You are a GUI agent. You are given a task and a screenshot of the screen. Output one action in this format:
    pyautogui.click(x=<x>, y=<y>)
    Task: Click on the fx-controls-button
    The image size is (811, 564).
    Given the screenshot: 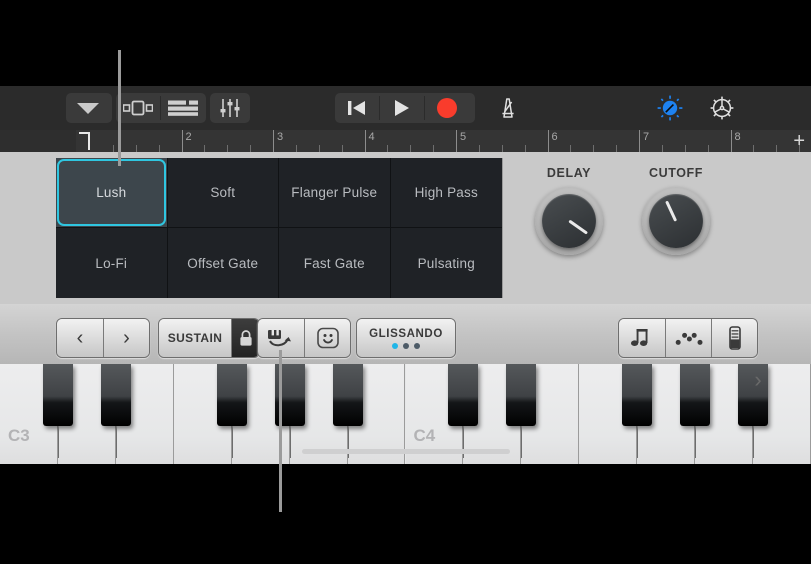 What is the action you would take?
    pyautogui.click(x=670, y=108)
    